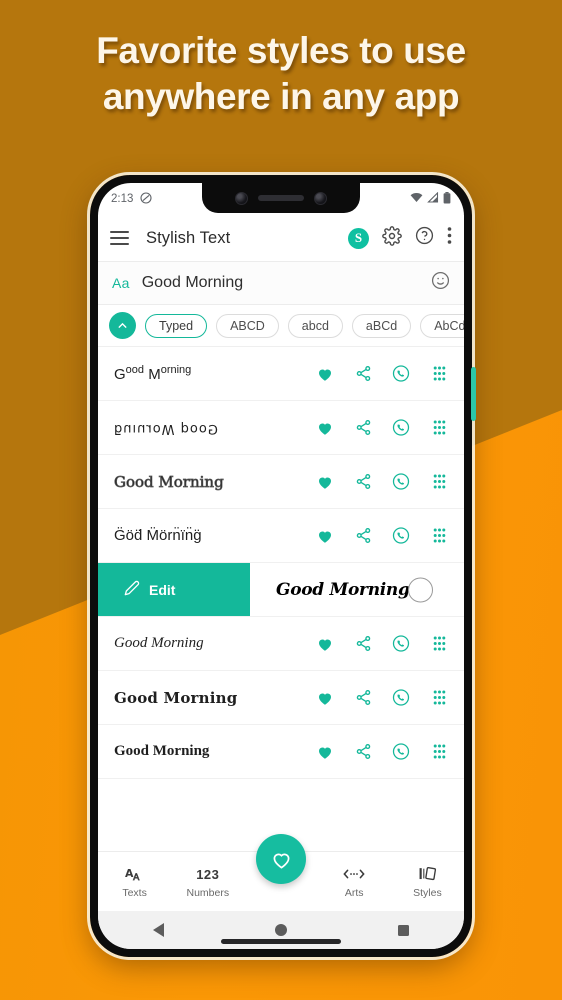 This screenshot has height=1000, width=562. Describe the element at coordinates (427, 874) in the screenshot. I see `styles-icon` at that location.